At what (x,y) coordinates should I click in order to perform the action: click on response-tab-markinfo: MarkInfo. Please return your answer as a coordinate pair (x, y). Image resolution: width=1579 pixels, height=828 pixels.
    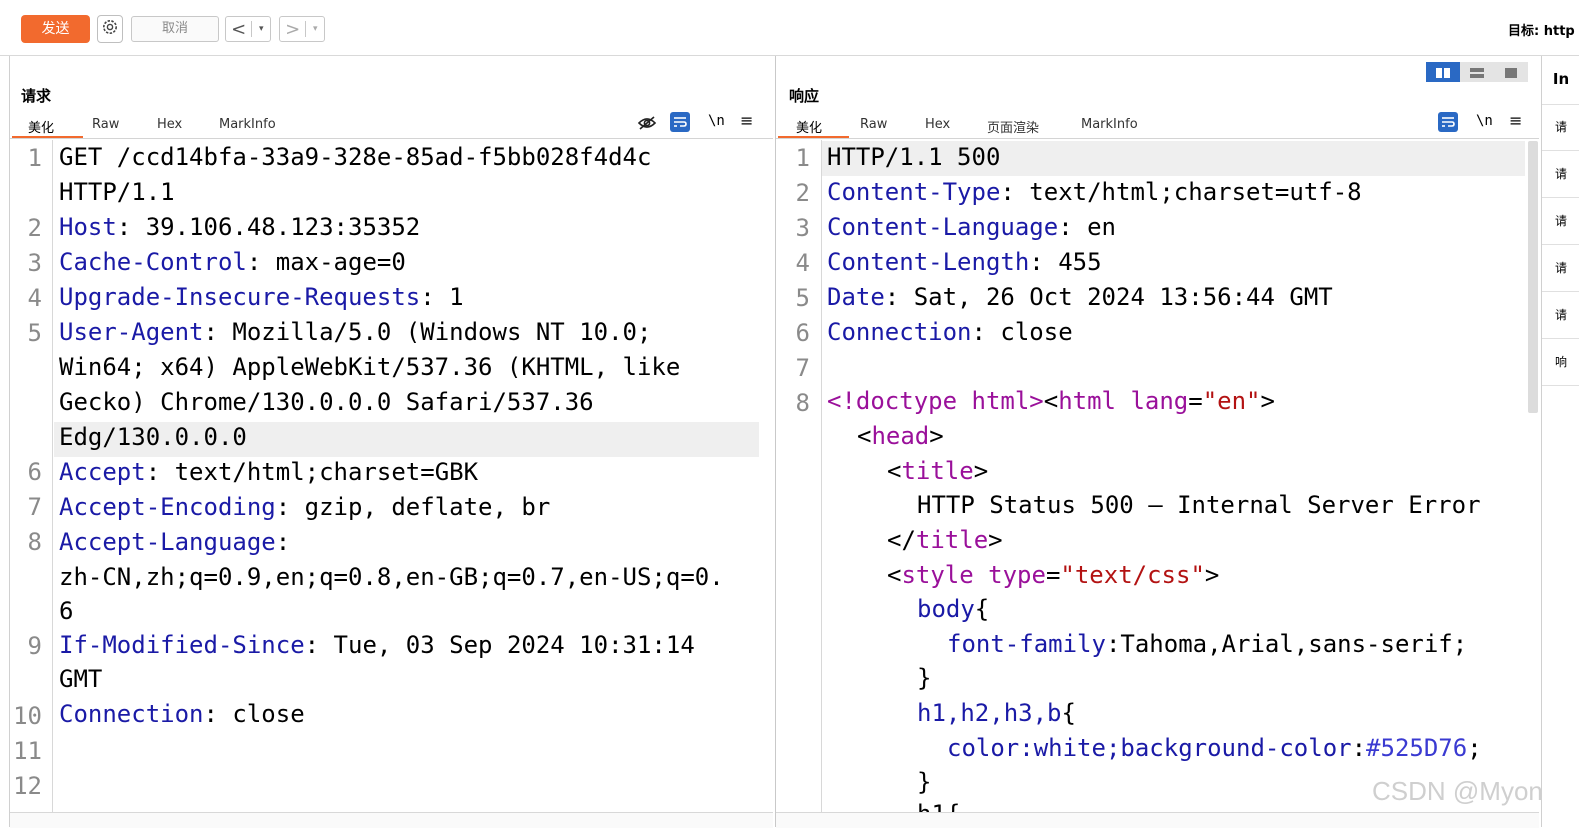
    Looking at the image, I should click on (1109, 124).